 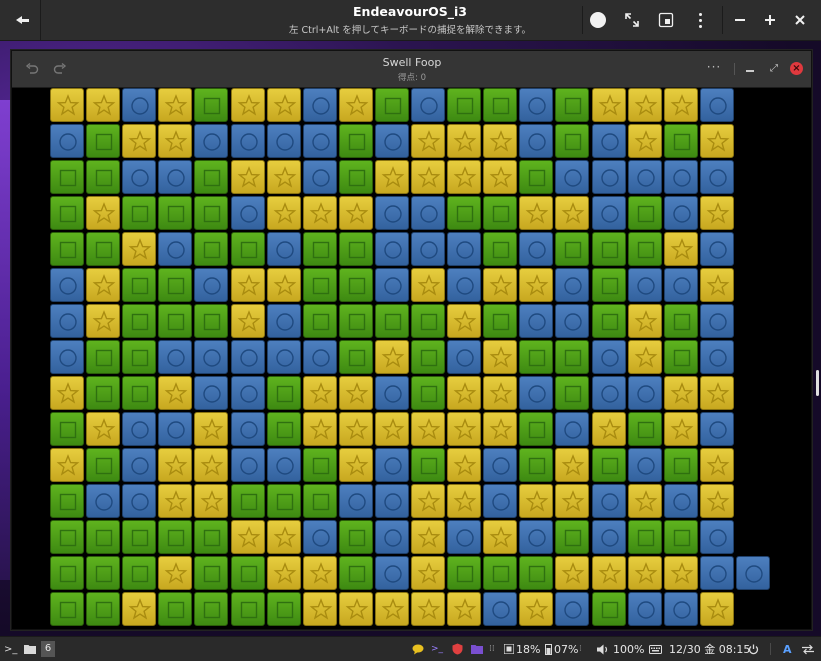 I want to click on chat-tray, so click(x=418, y=649).